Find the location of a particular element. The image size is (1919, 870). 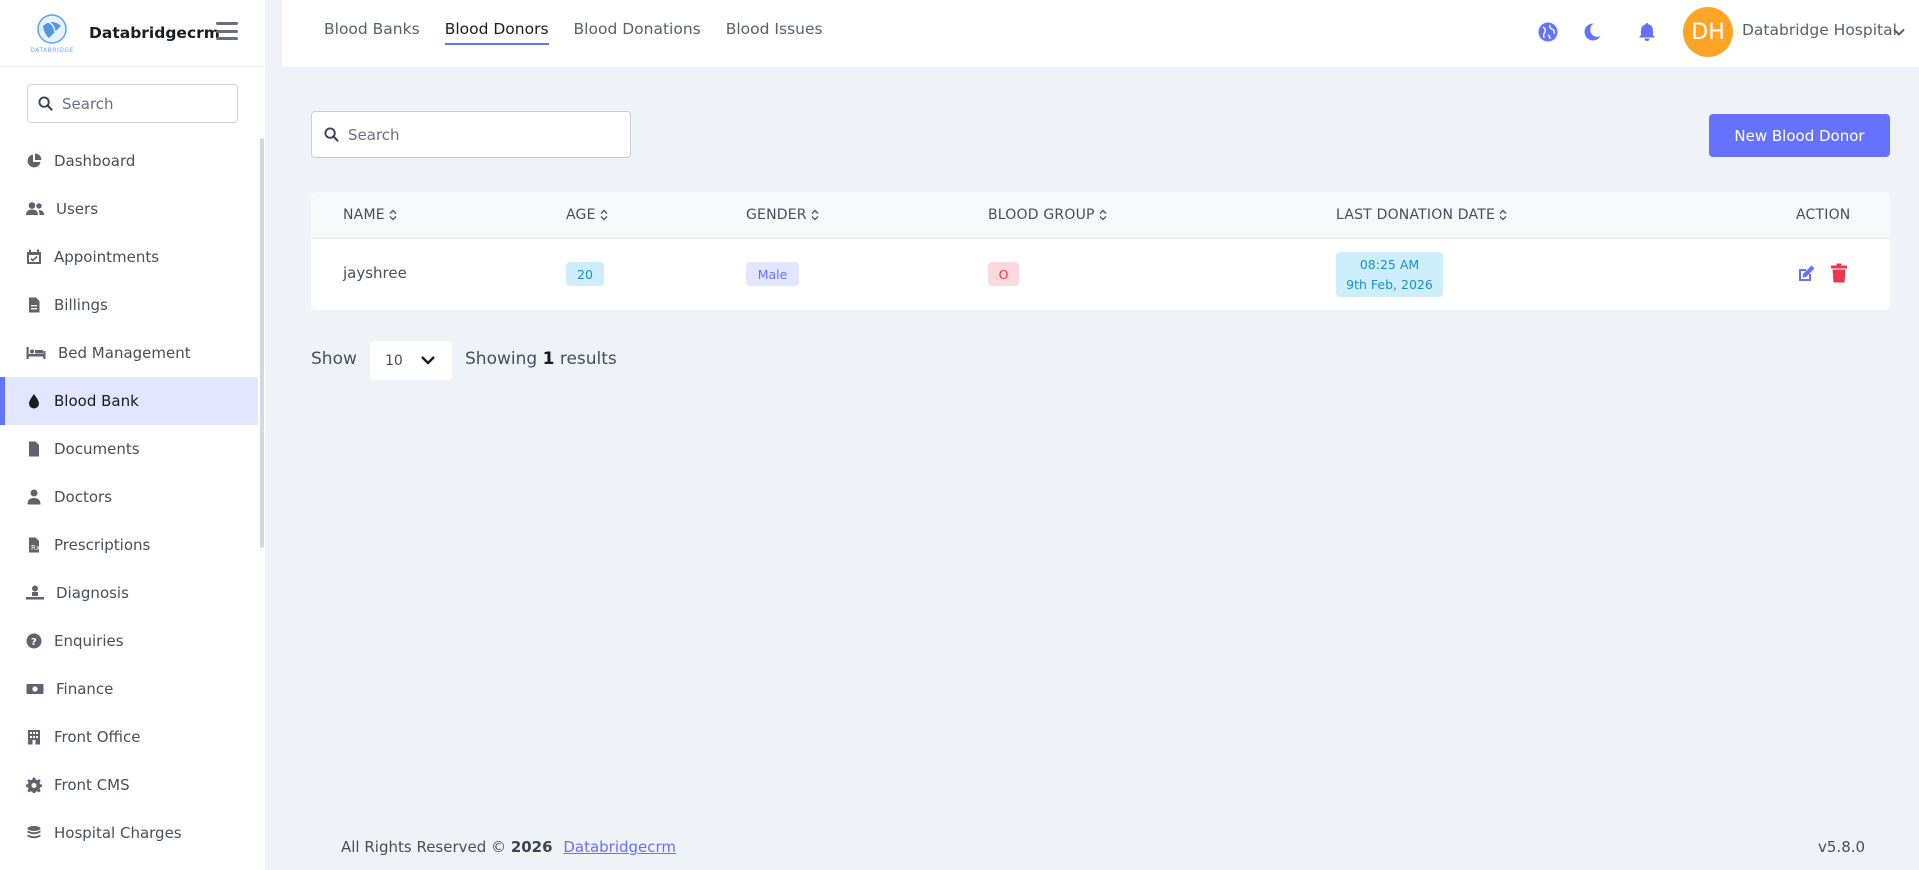

copyright-text: All Rights Reserved © is located at coordinates (424, 847).